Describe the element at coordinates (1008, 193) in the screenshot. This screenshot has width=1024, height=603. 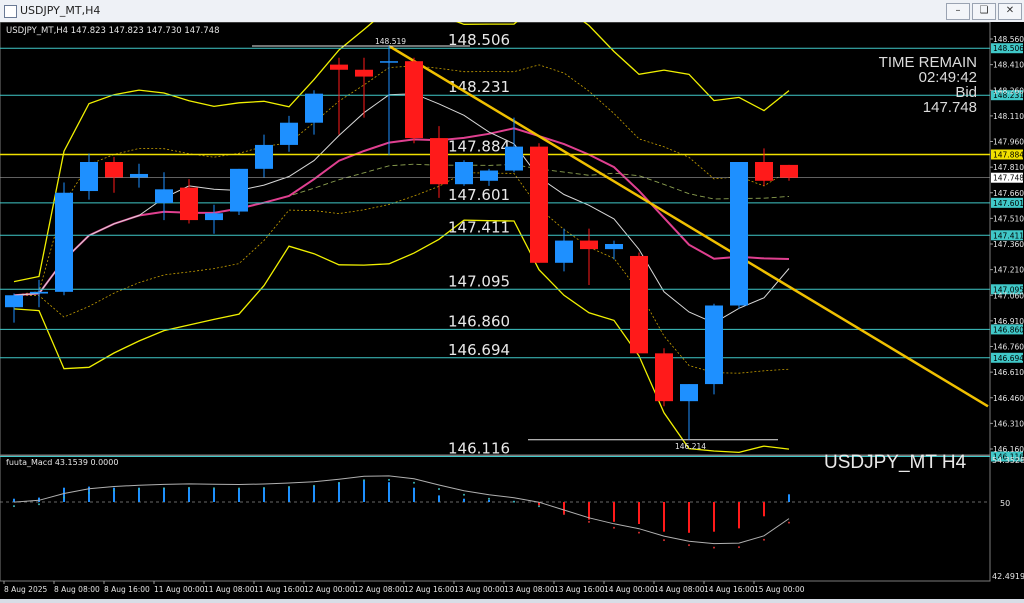
I see `price-tick-label: 147.660` at that location.